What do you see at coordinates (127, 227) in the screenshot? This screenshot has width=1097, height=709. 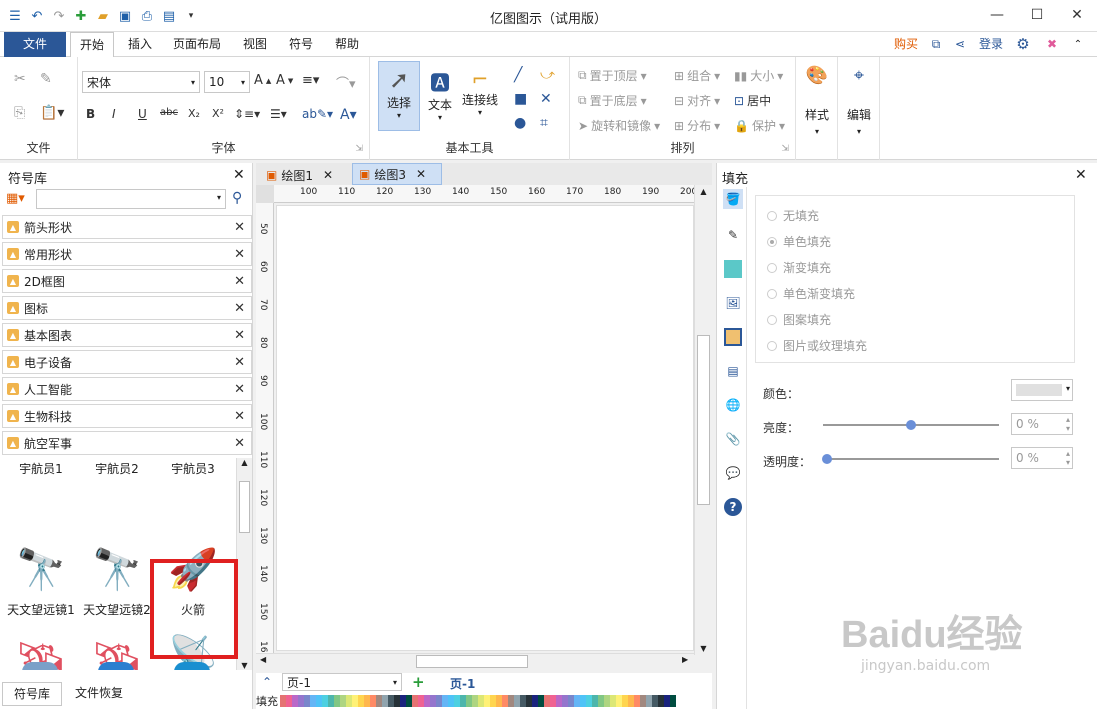 I see `library-category: ▲ 箭头形状 ✕` at bounding box center [127, 227].